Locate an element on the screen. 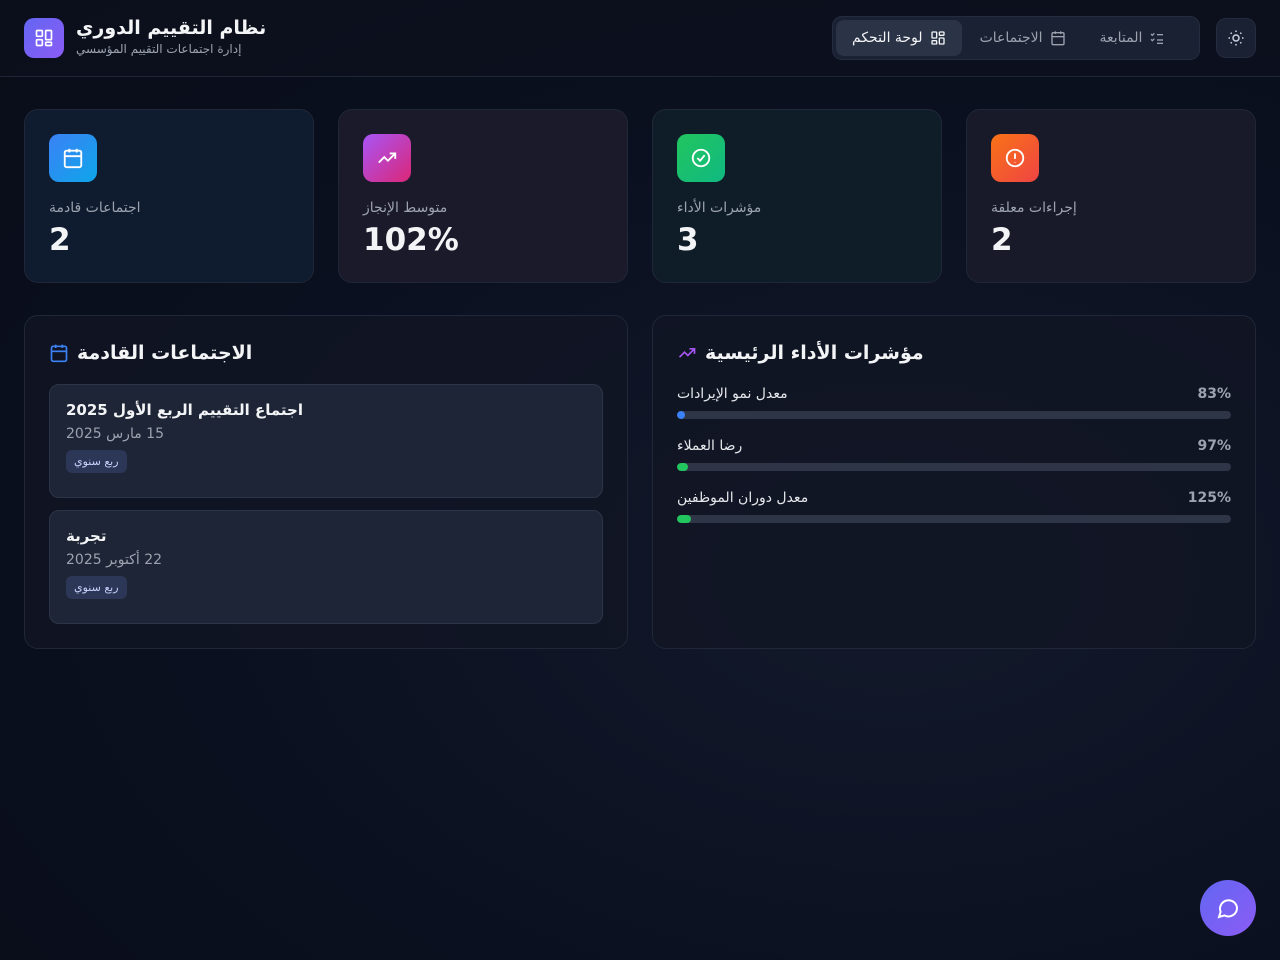  main-nav: لوحة التحكم الاجتماعات المتابعة is located at coordinates (1016, 38).